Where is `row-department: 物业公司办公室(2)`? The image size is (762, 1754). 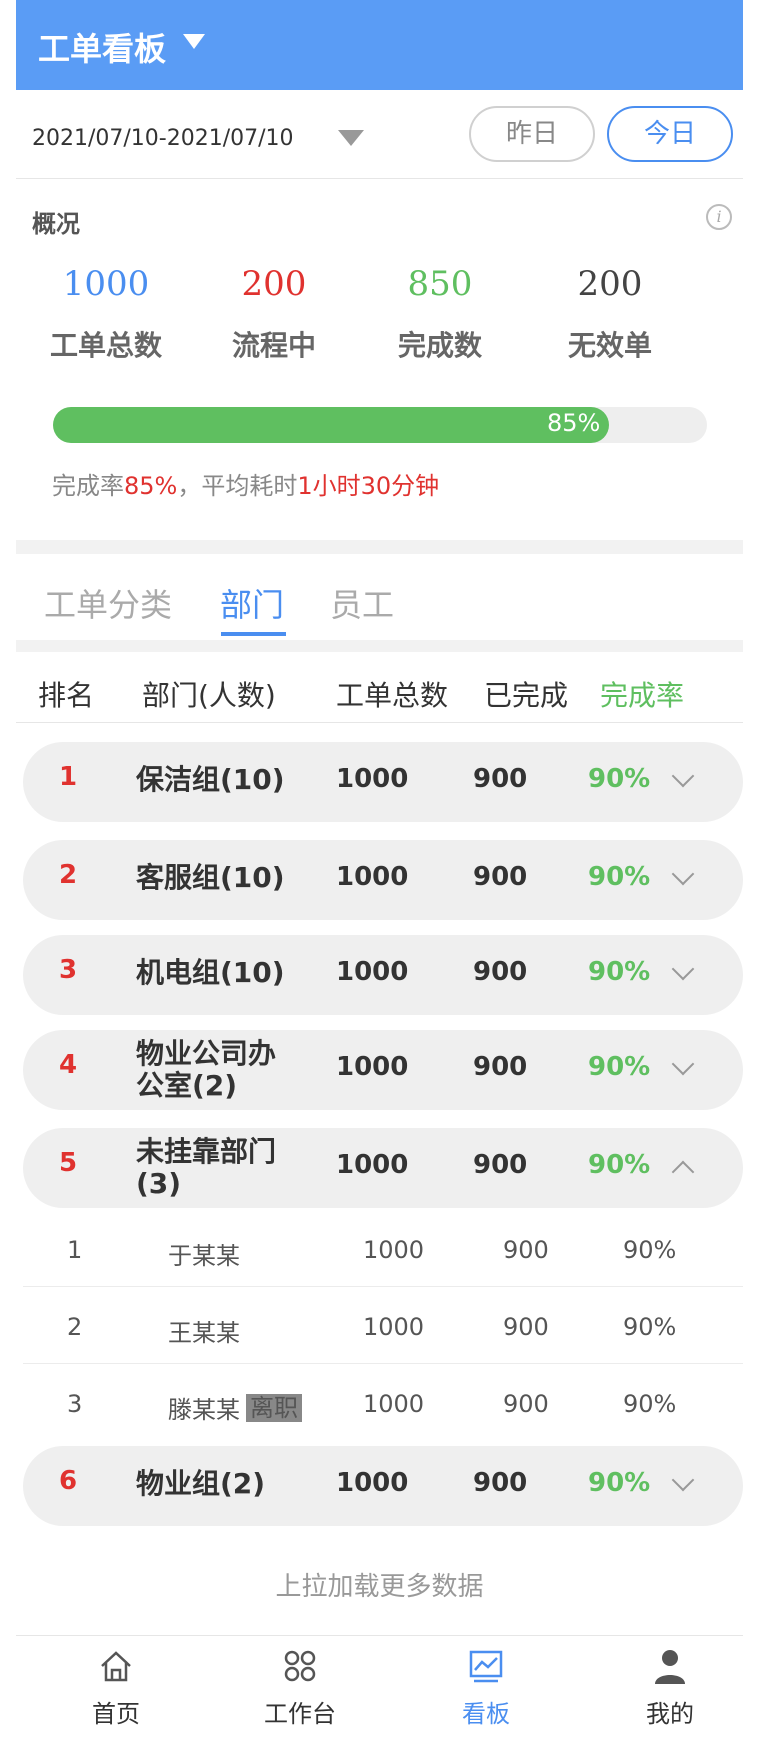 row-department: 物业公司办公室(2) is located at coordinates (206, 1069).